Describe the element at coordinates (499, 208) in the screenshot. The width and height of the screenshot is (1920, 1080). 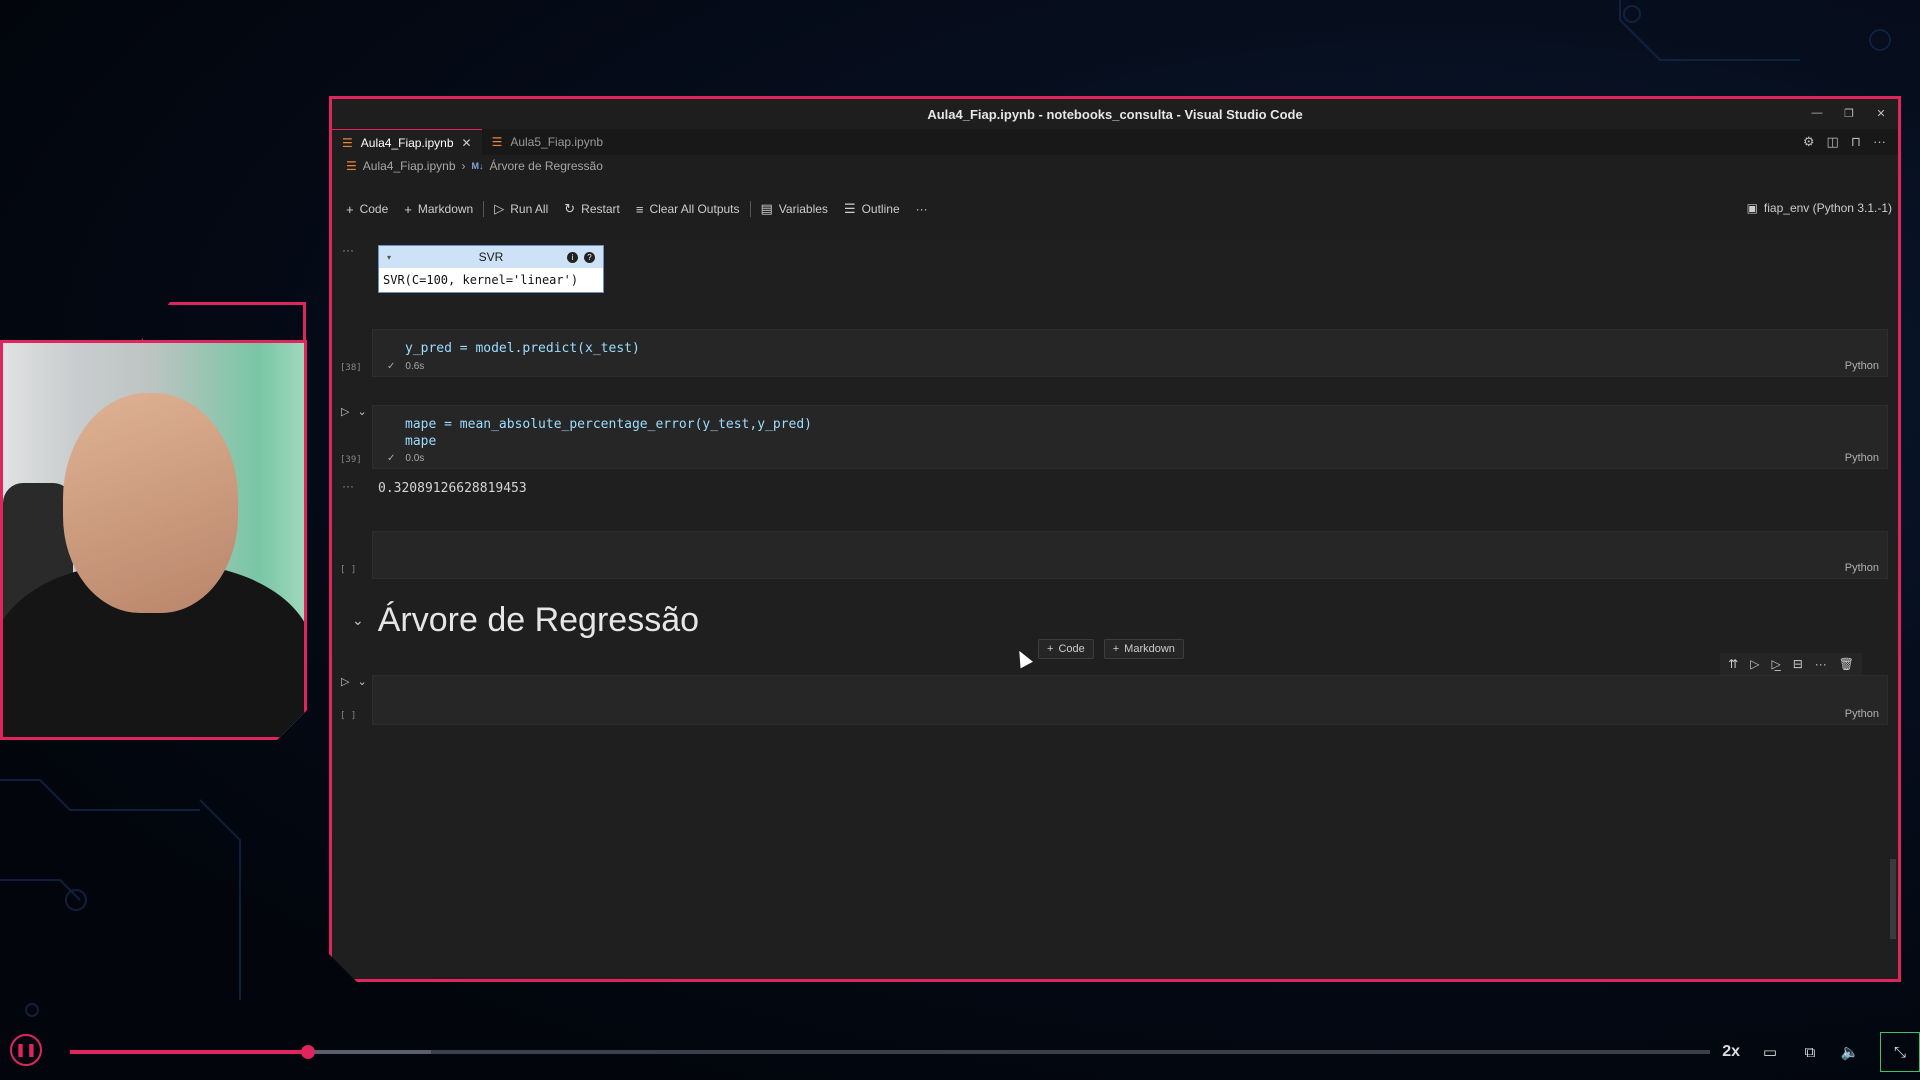
I see `play-icon: ▷` at that location.